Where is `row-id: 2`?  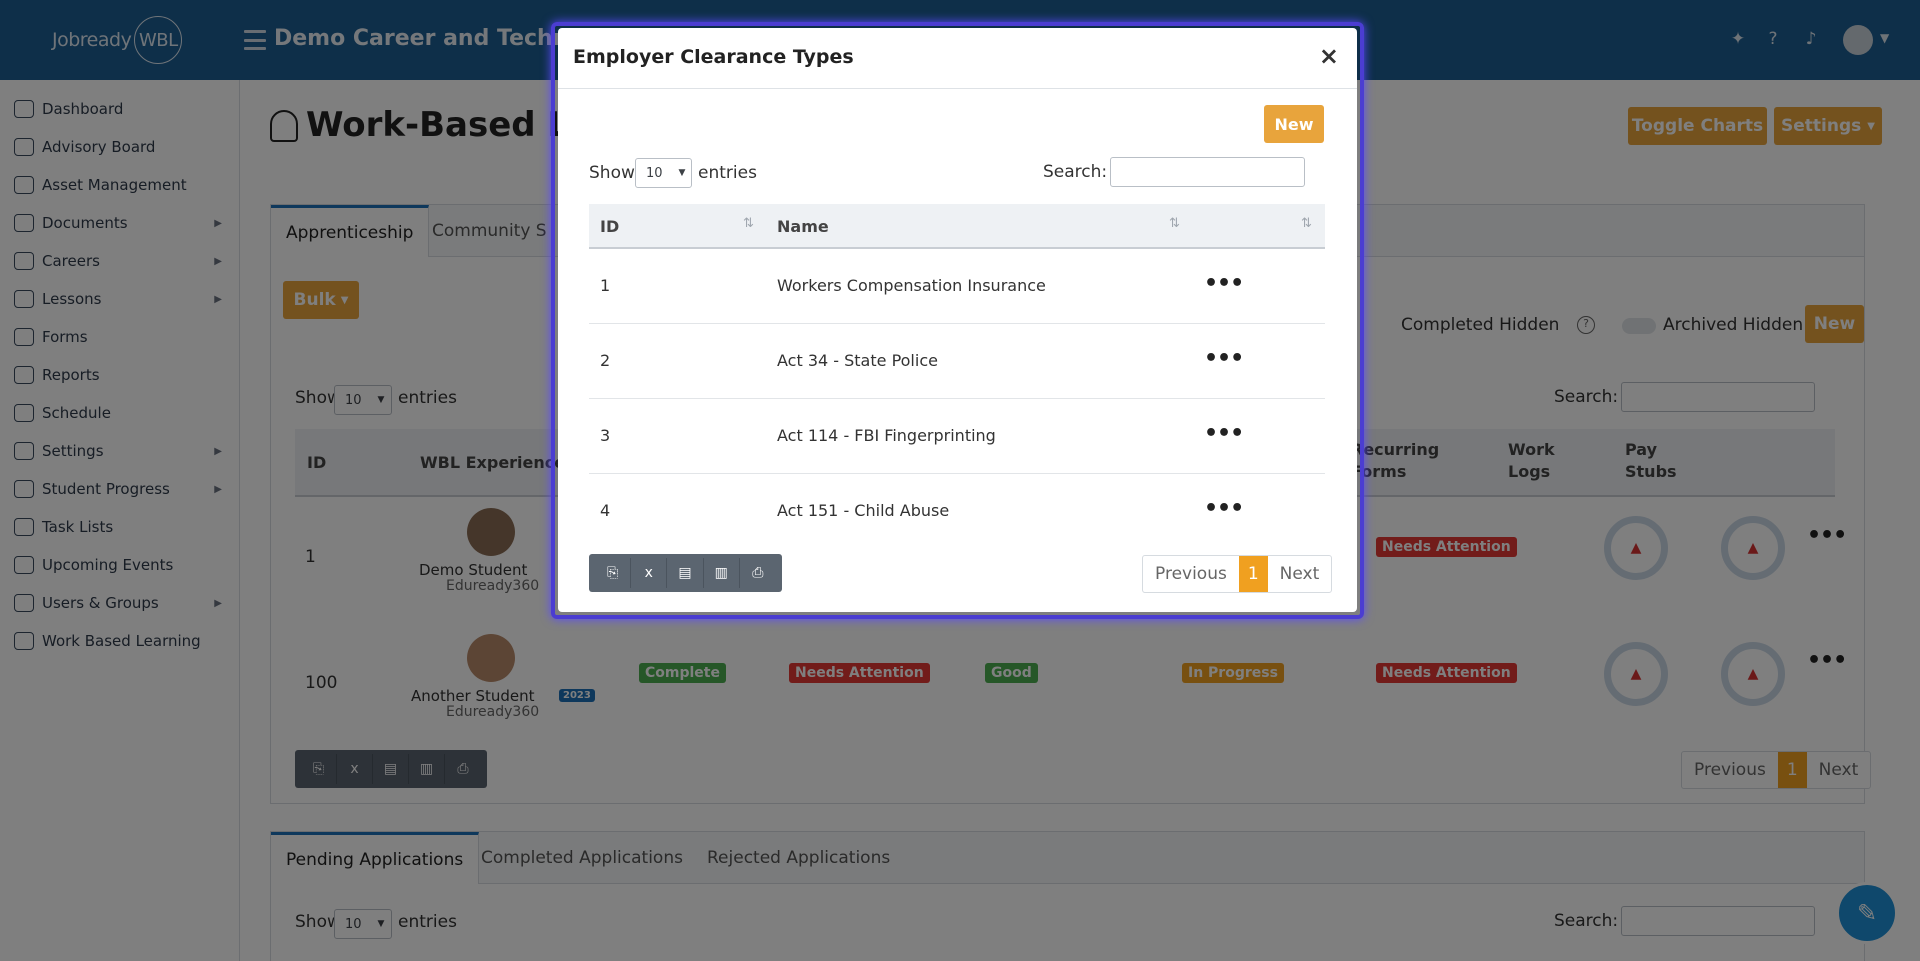 row-id: 2 is located at coordinates (605, 360).